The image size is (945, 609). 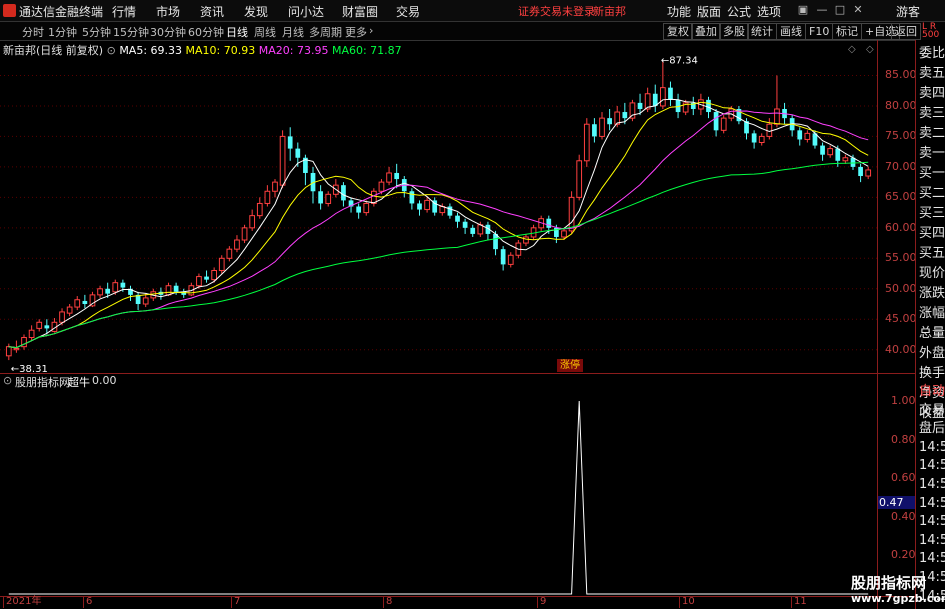 I want to click on draw-line-button: 画线, so click(x=791, y=31).